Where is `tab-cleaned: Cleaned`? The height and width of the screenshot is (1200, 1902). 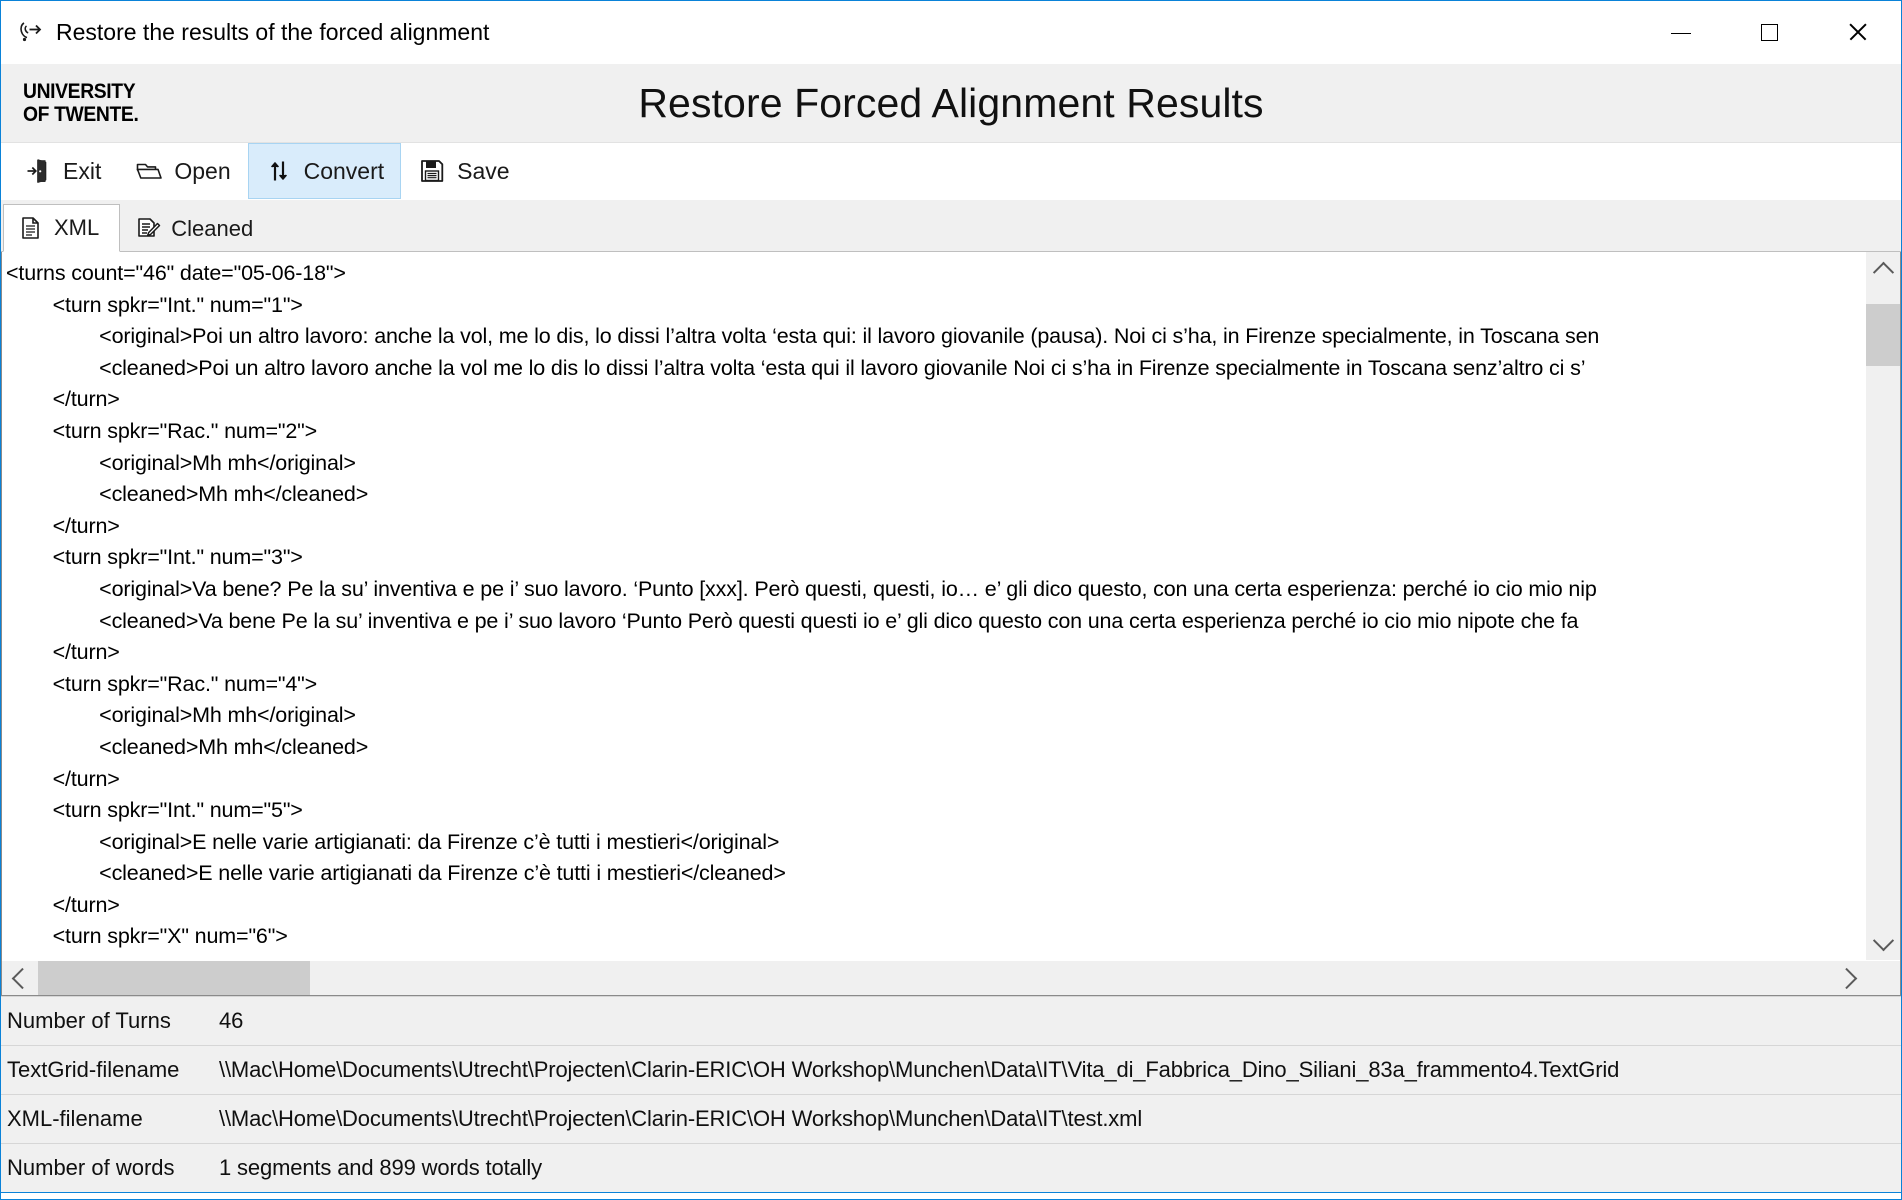
tab-cleaned: Cleaned is located at coordinates (197, 229).